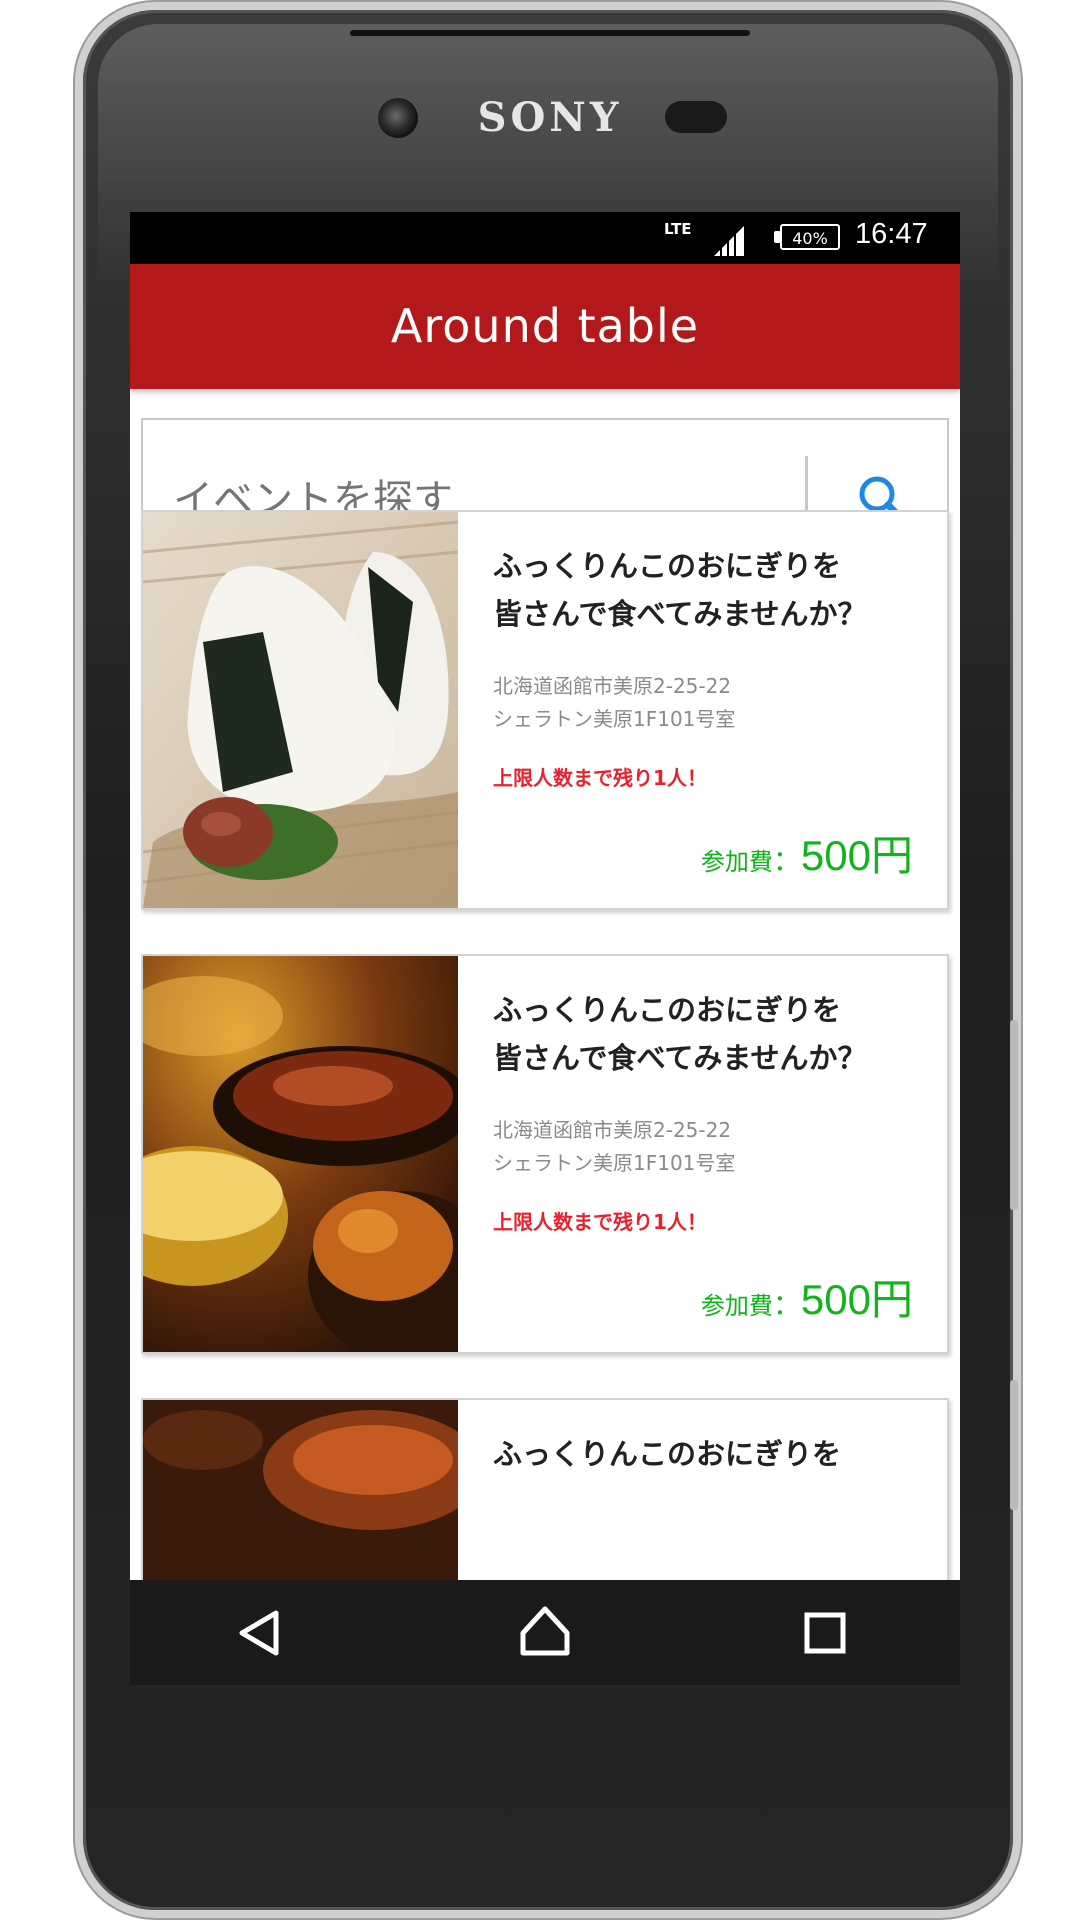 Image resolution: width=1080 pixels, height=1920 pixels. I want to click on recents-icon, so click(825, 1633).